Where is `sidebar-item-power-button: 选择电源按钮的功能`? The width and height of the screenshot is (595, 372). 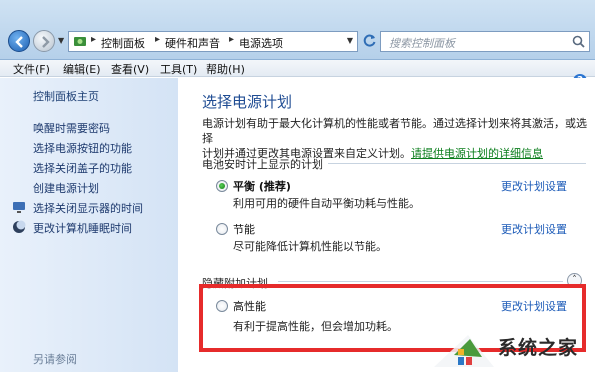
sidebar-item-power-button: 选择电源按钮的功能 is located at coordinates (82, 148).